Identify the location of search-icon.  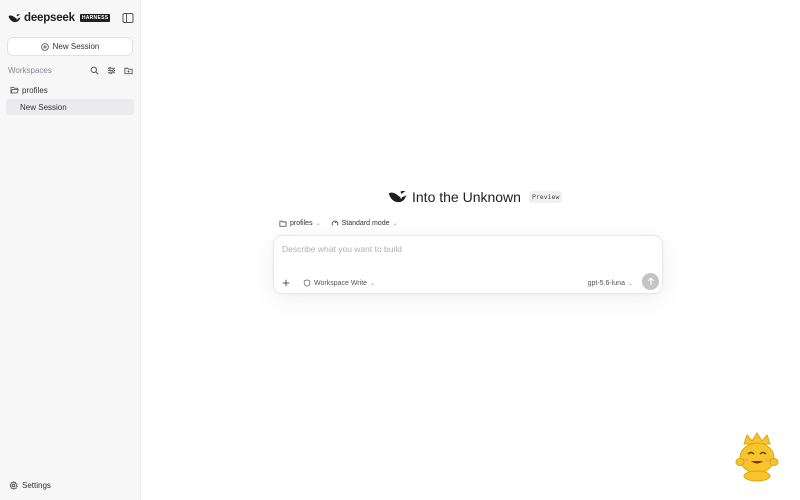
(94, 70).